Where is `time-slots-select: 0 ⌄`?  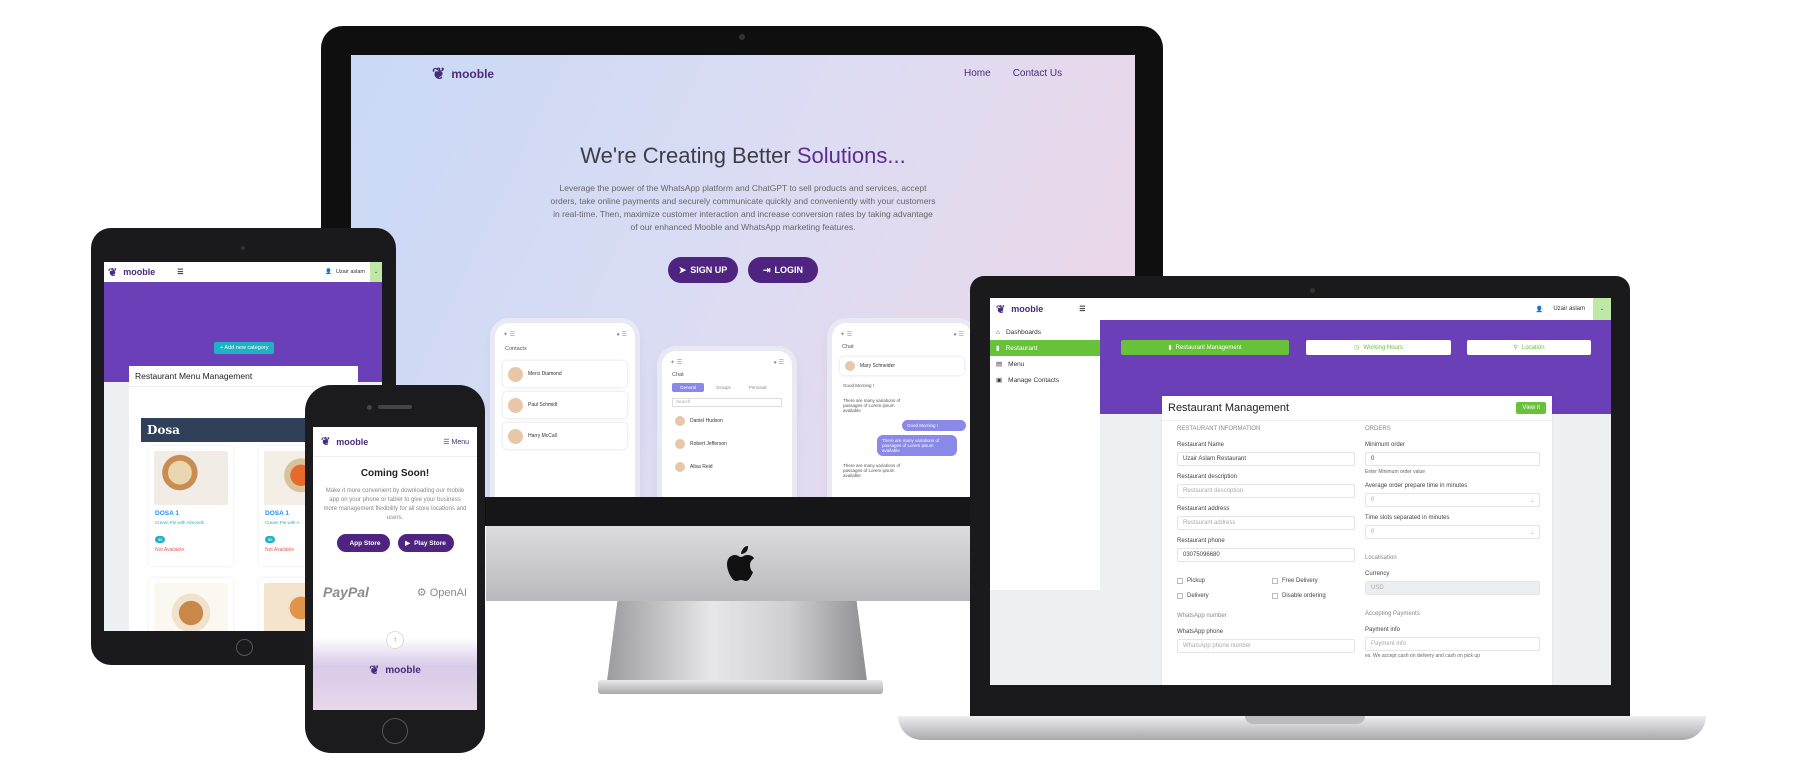 time-slots-select: 0 ⌄ is located at coordinates (1452, 532).